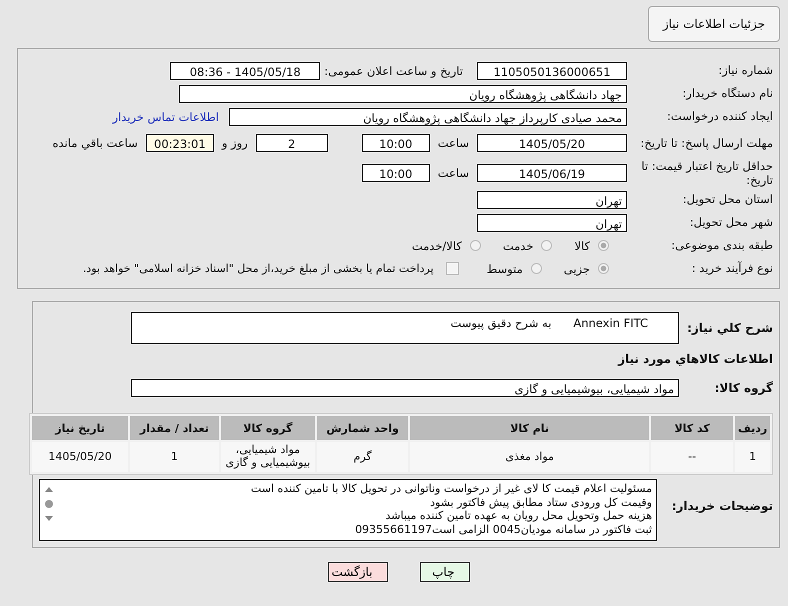 Image resolution: width=788 pixels, height=606 pixels. Describe the element at coordinates (552, 143) in the screenshot. I see `deadline-date-field: 1405/05/20` at that location.